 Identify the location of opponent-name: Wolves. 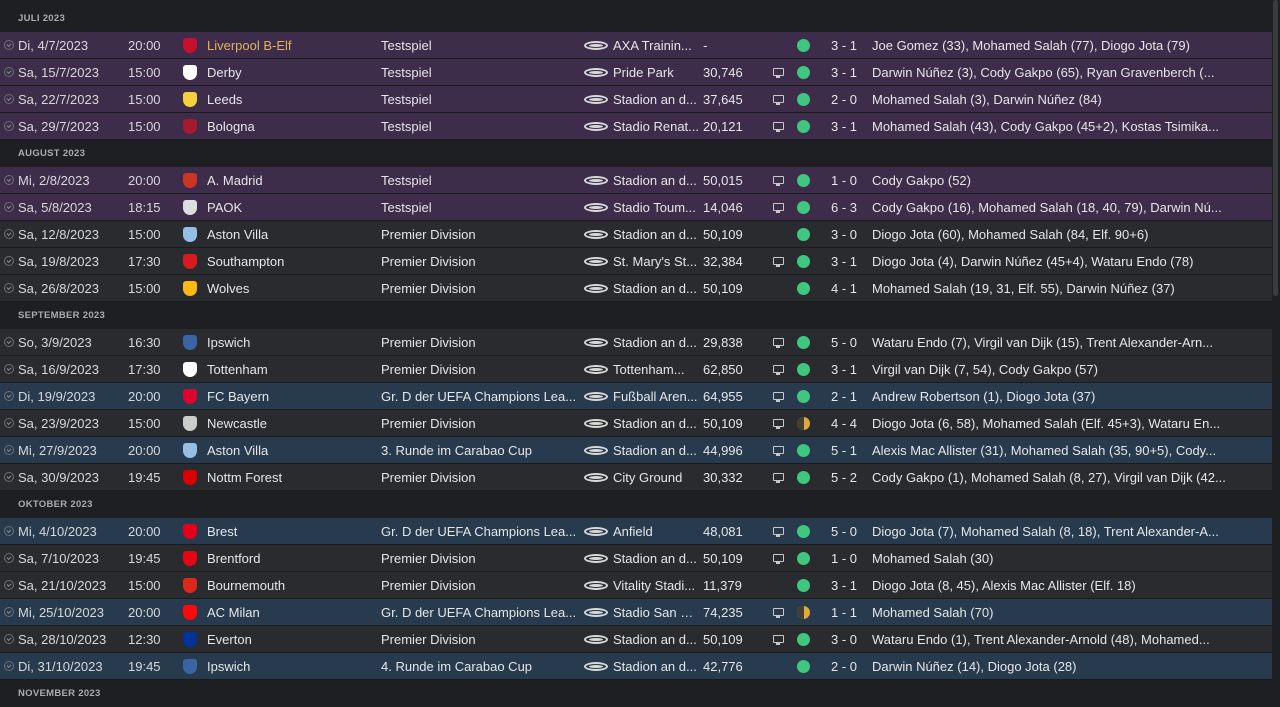
(228, 288).